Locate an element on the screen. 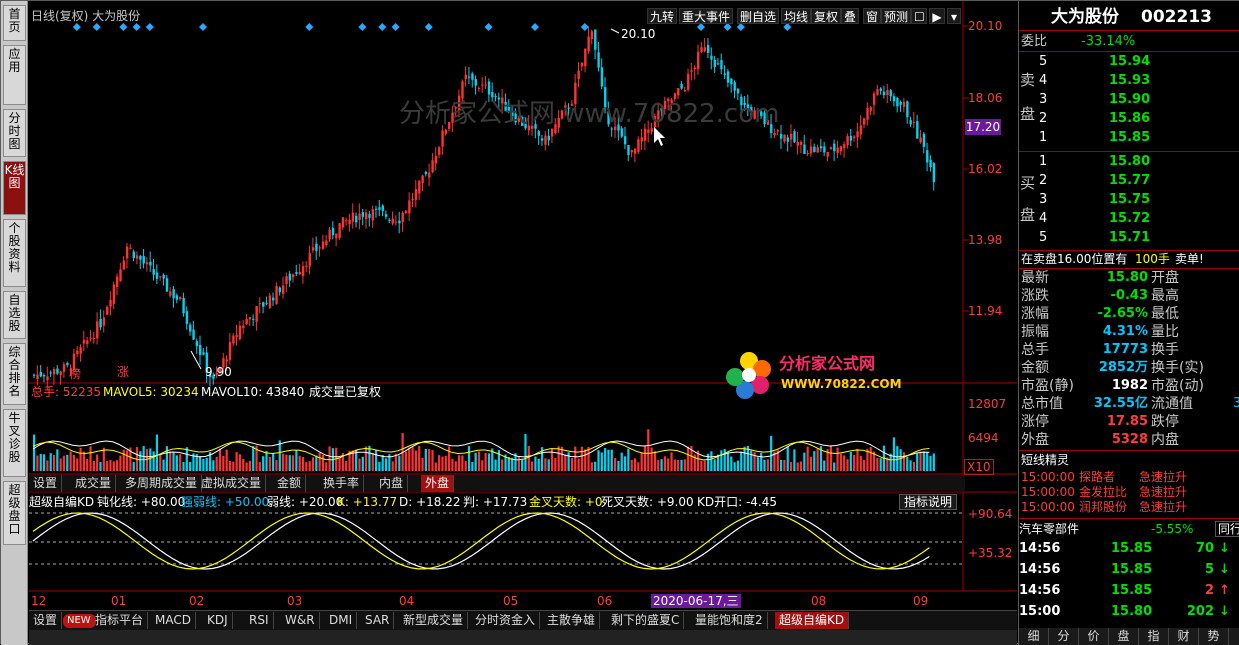 The height and width of the screenshot is (645, 1239). tick-price: 15.85 is located at coordinates (1132, 548).